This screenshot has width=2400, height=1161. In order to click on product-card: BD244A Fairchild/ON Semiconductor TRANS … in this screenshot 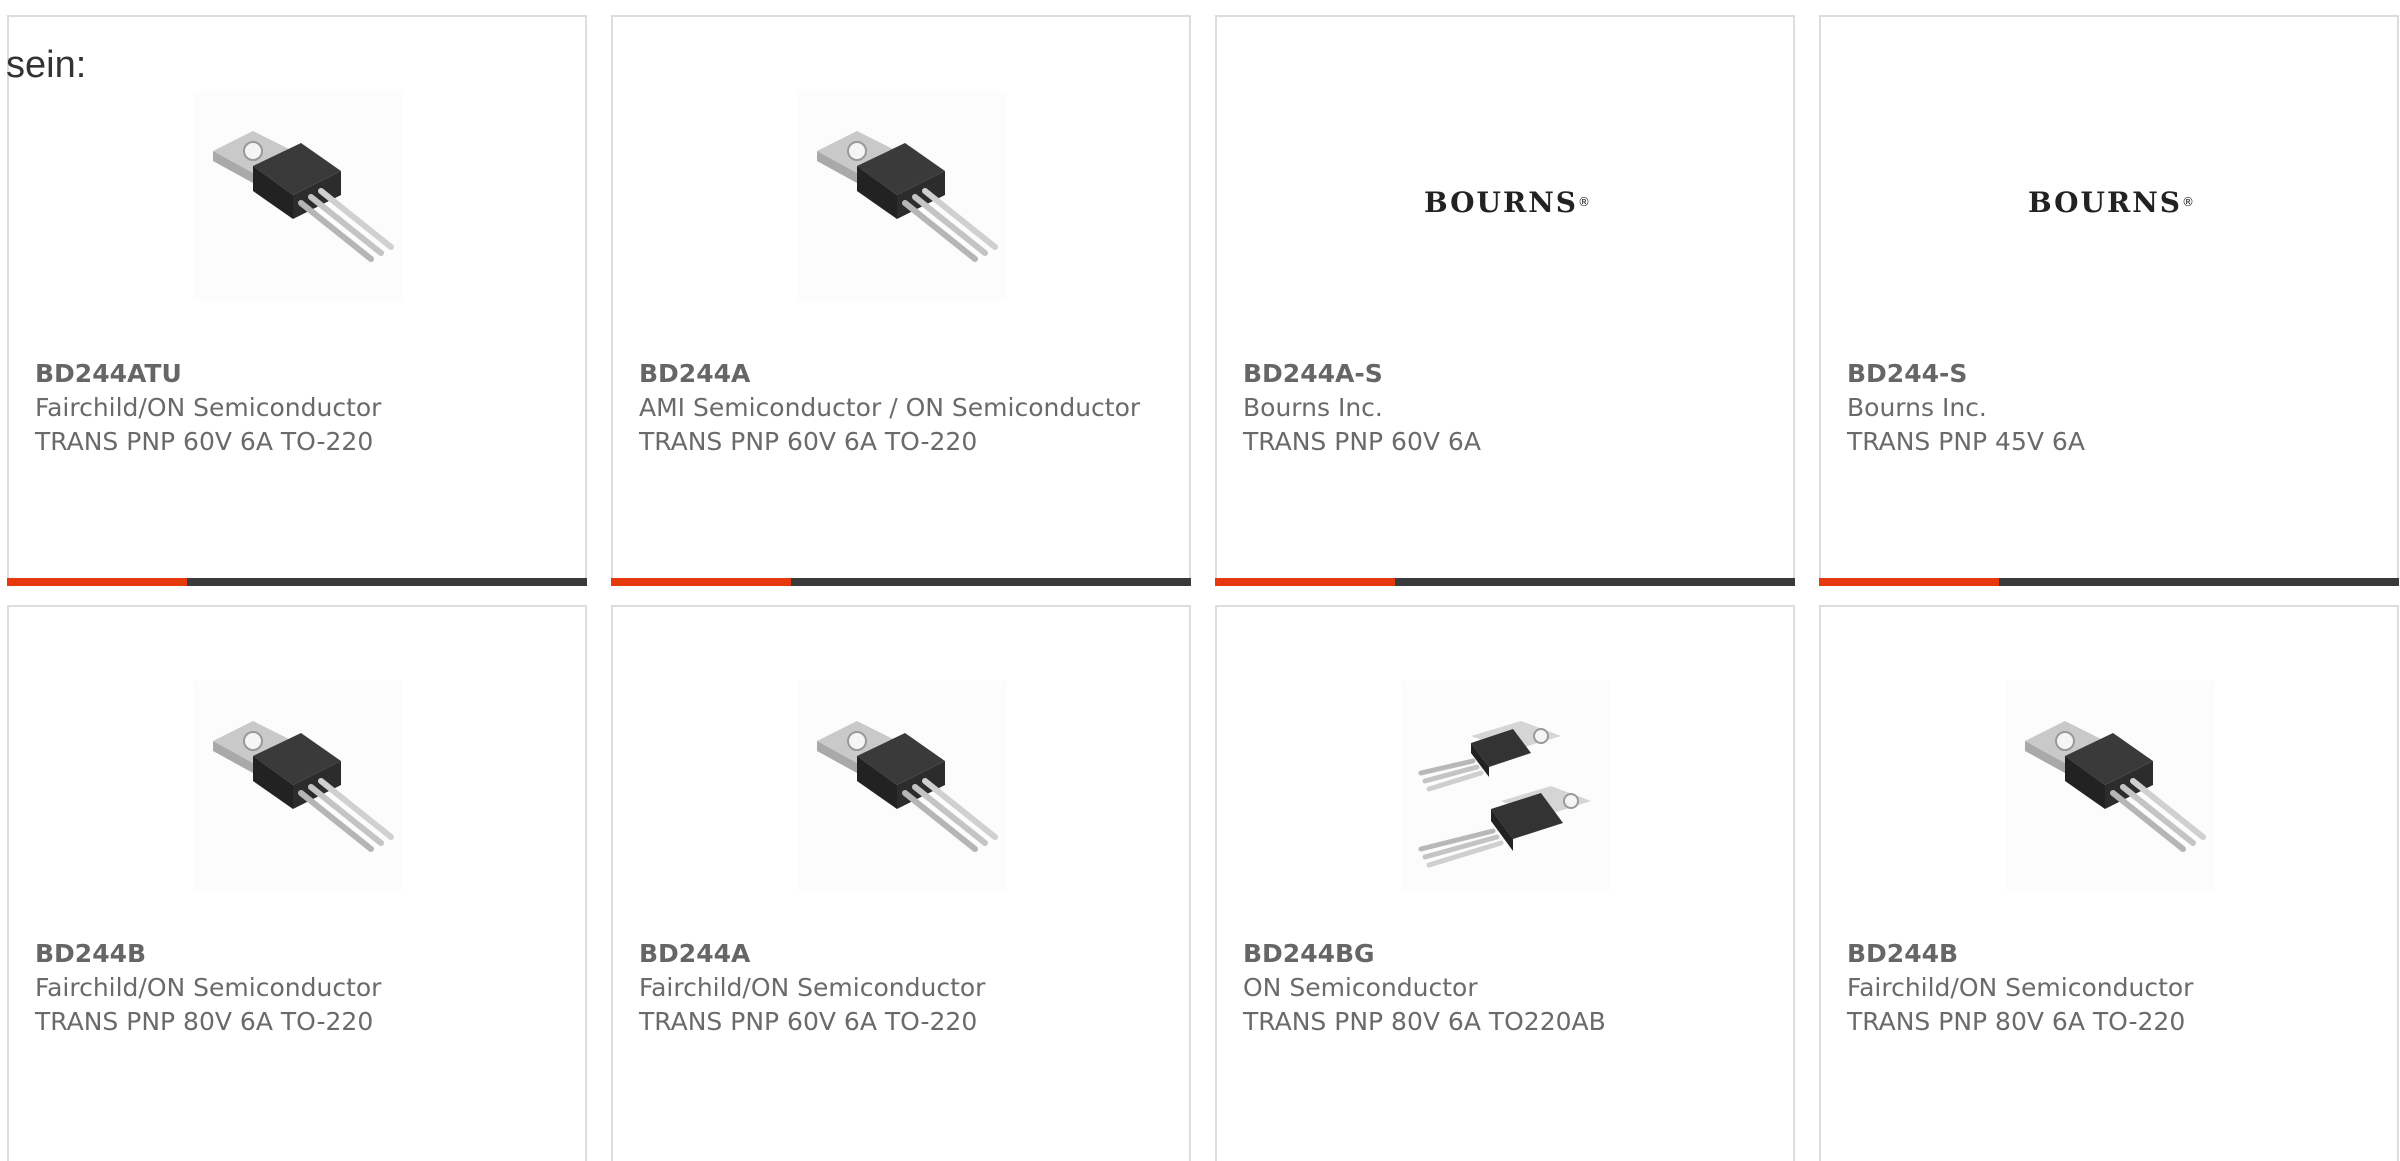, I will do `click(901, 883)`.